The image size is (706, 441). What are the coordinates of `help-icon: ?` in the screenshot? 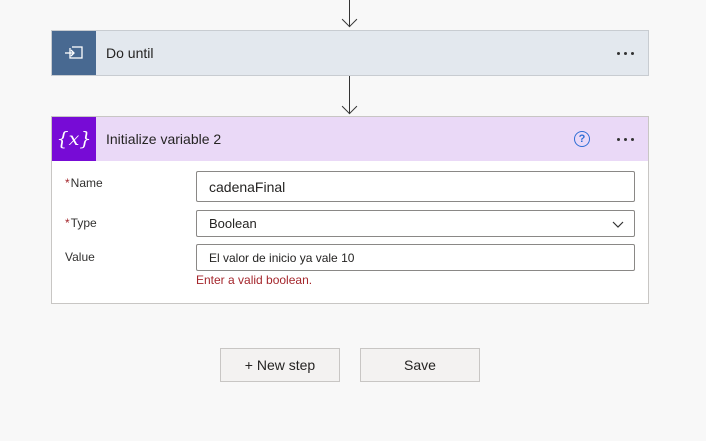 It's located at (582, 139).